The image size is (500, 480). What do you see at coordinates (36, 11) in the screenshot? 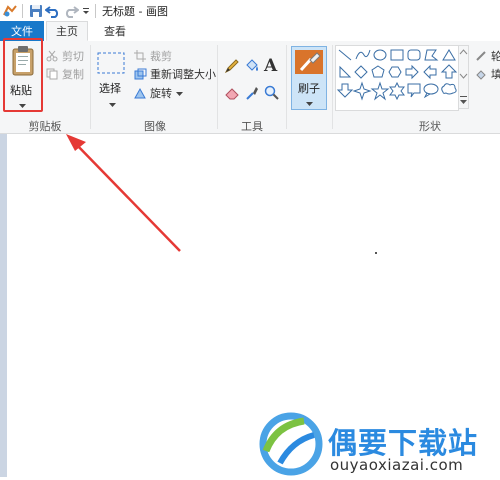
I see `save-icon` at bounding box center [36, 11].